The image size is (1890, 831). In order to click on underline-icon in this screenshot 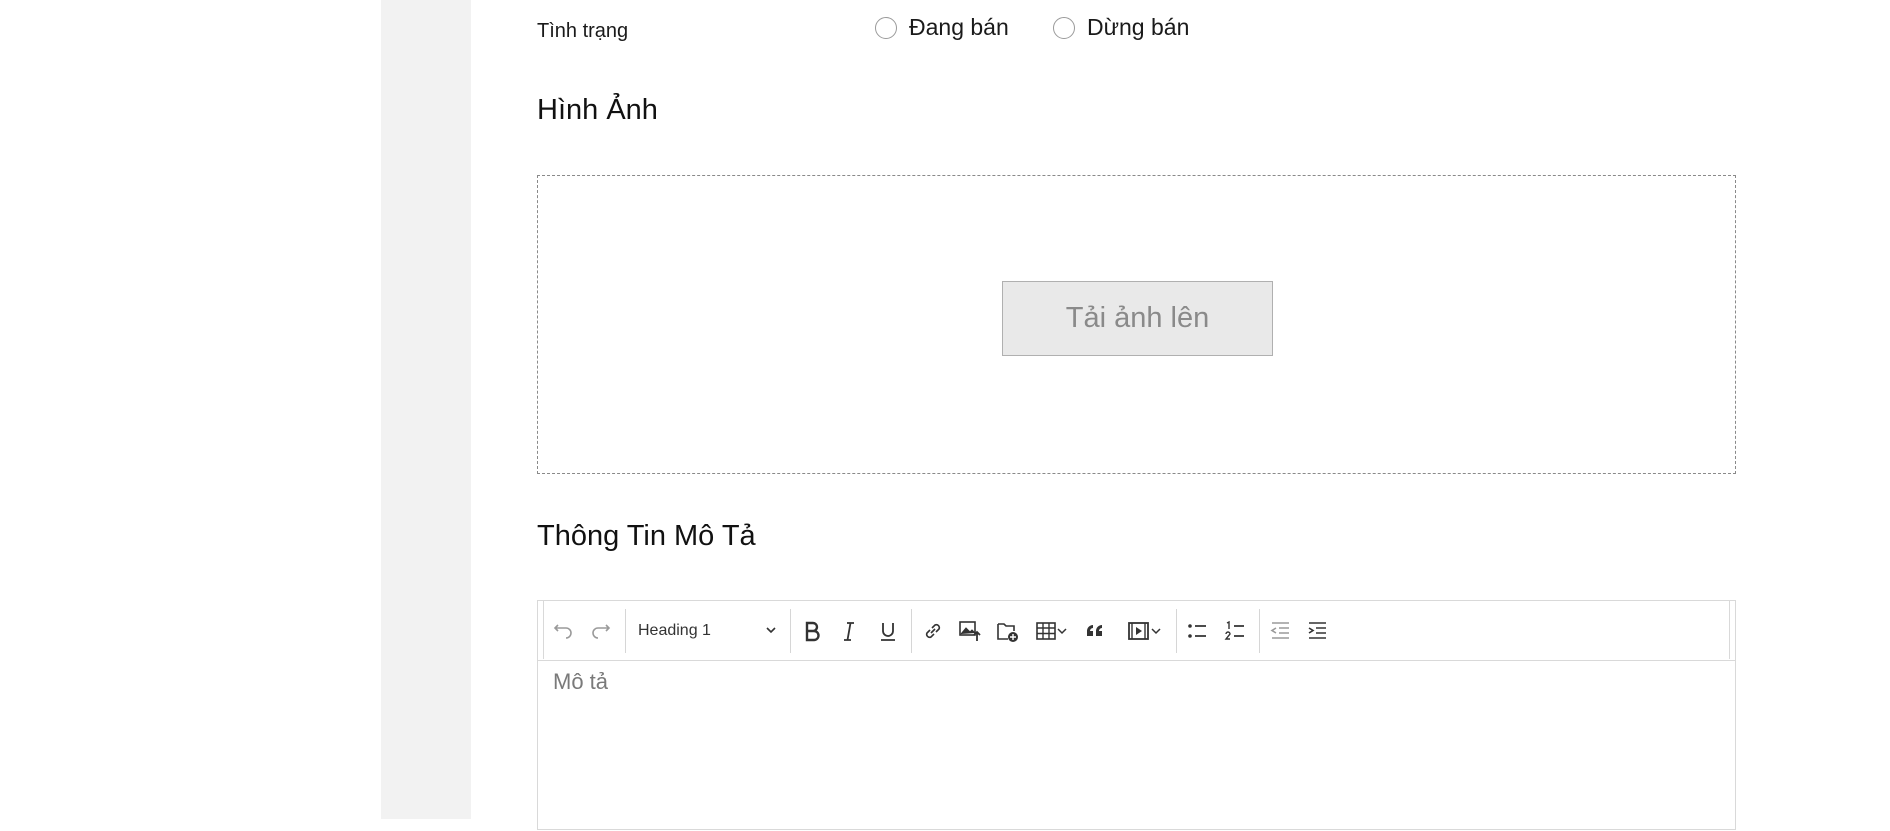, I will do `click(888, 631)`.